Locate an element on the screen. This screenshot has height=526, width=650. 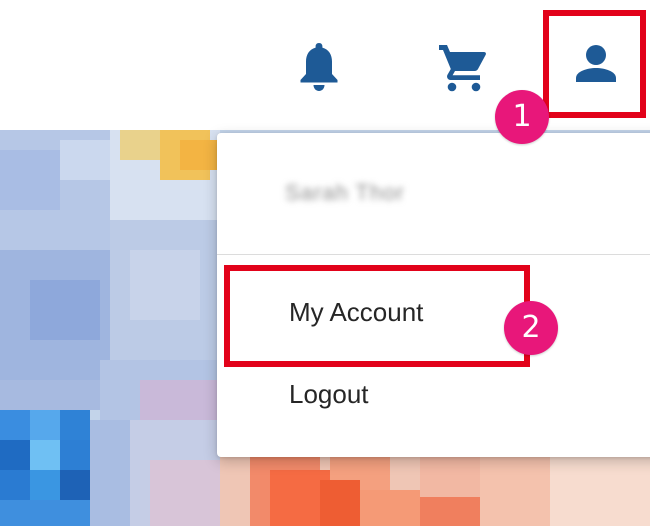
logout-label: Logout is located at coordinates (329, 394).